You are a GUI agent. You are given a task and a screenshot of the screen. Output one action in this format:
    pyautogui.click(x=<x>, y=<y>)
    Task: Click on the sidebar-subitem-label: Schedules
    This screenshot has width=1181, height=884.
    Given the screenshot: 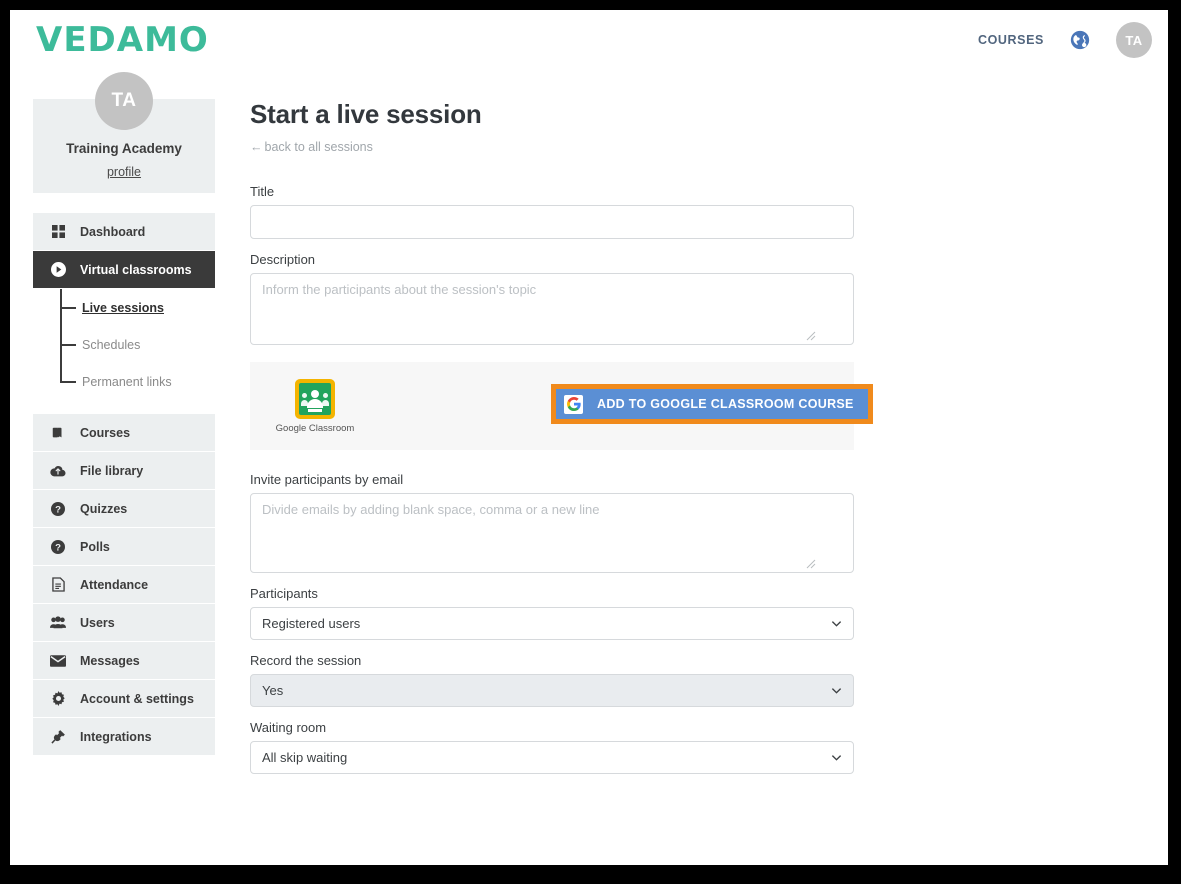 What is the action you would take?
    pyautogui.click(x=111, y=344)
    